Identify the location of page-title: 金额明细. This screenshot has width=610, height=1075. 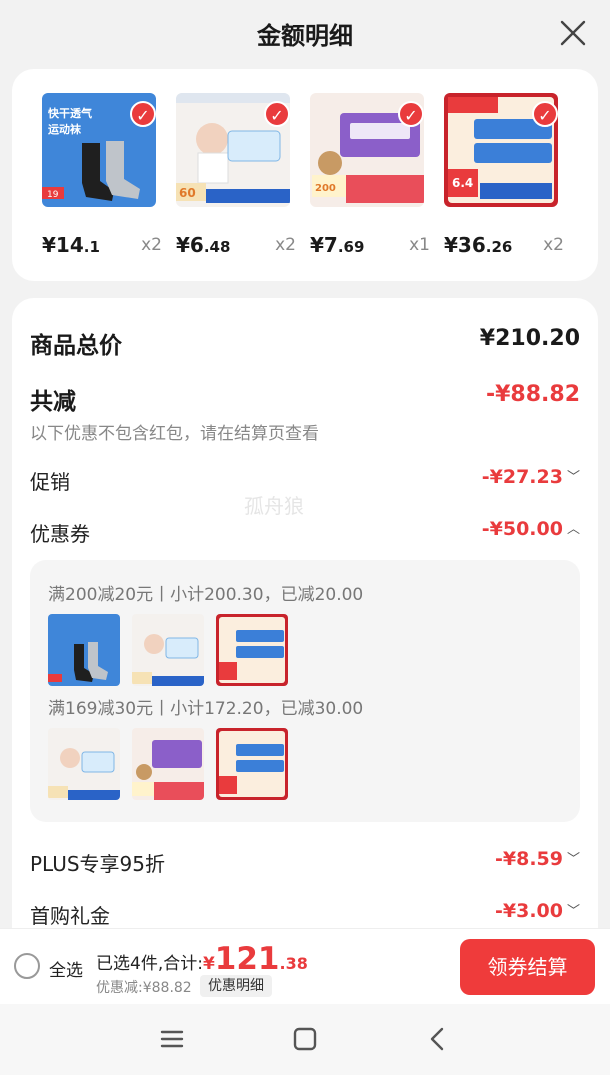
(305, 36).